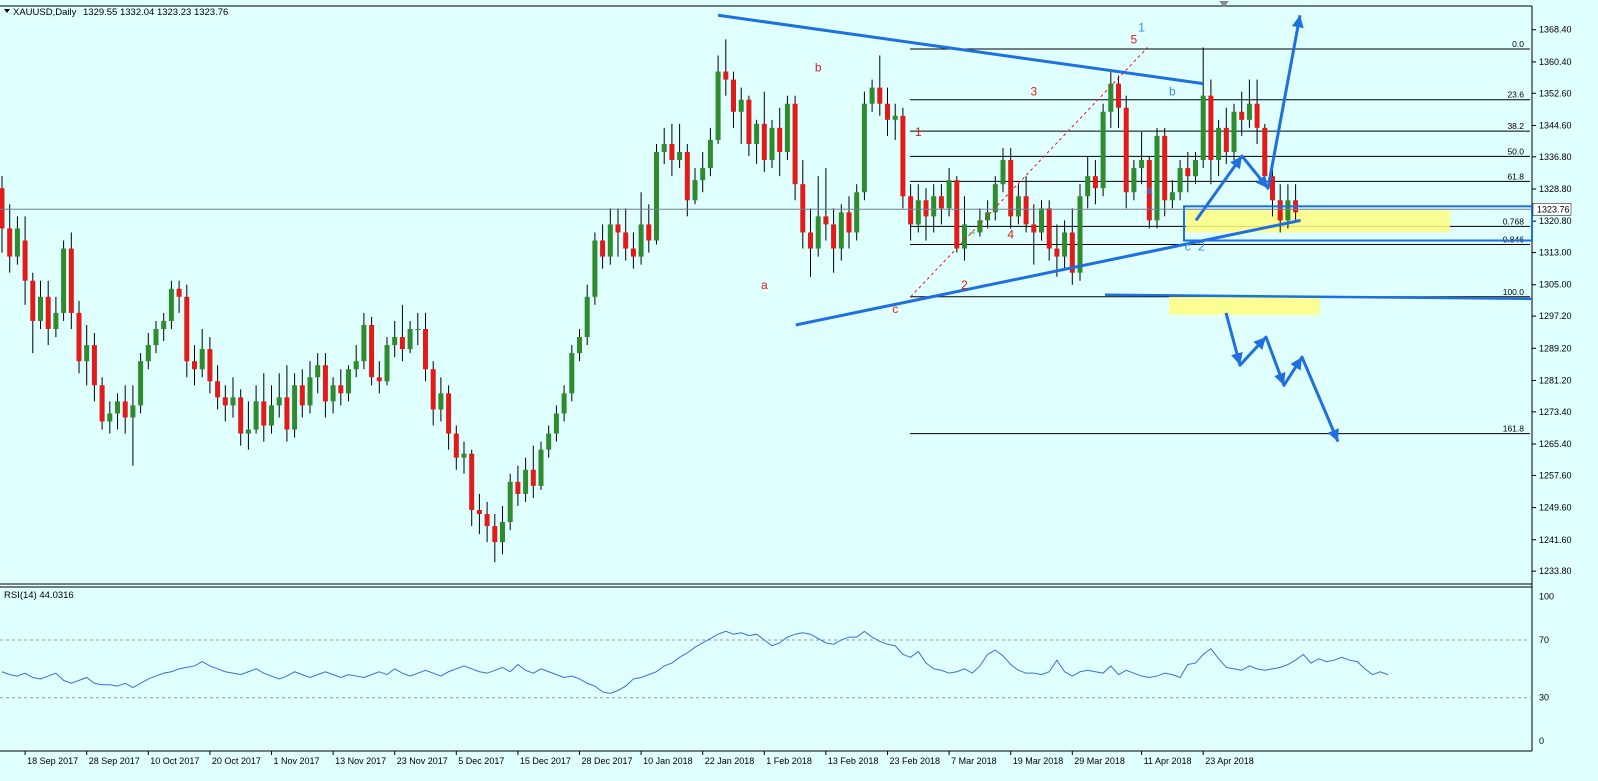 This screenshot has height=781, width=1598. Describe the element at coordinates (481, 761) in the screenshot. I see `time-tick-label: 5 Dec 2017` at that location.